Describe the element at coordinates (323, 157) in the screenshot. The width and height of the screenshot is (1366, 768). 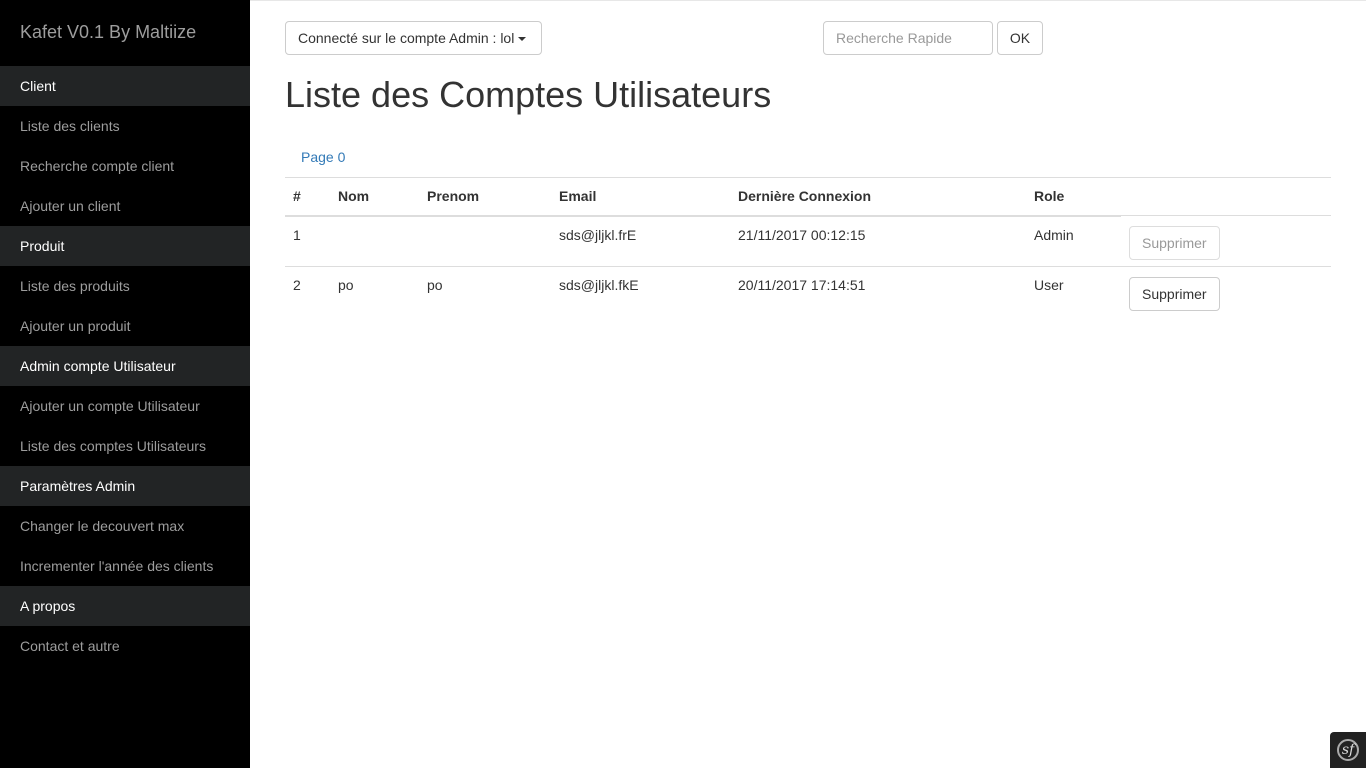
I see `pager-page-0: Page 0` at that location.